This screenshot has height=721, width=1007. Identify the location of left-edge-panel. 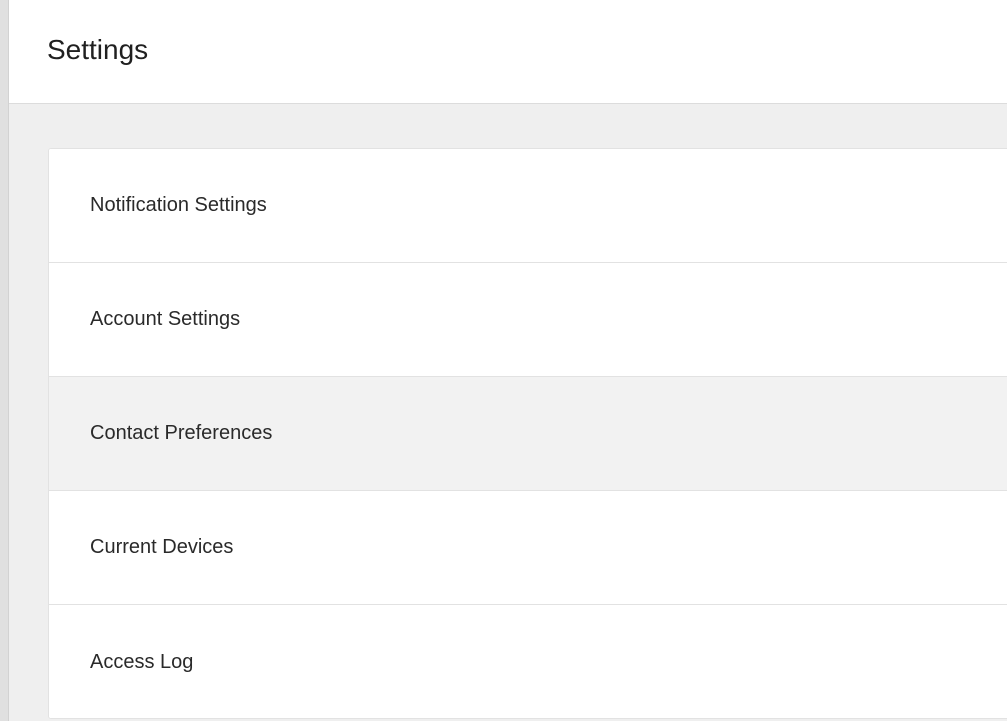
(4, 360).